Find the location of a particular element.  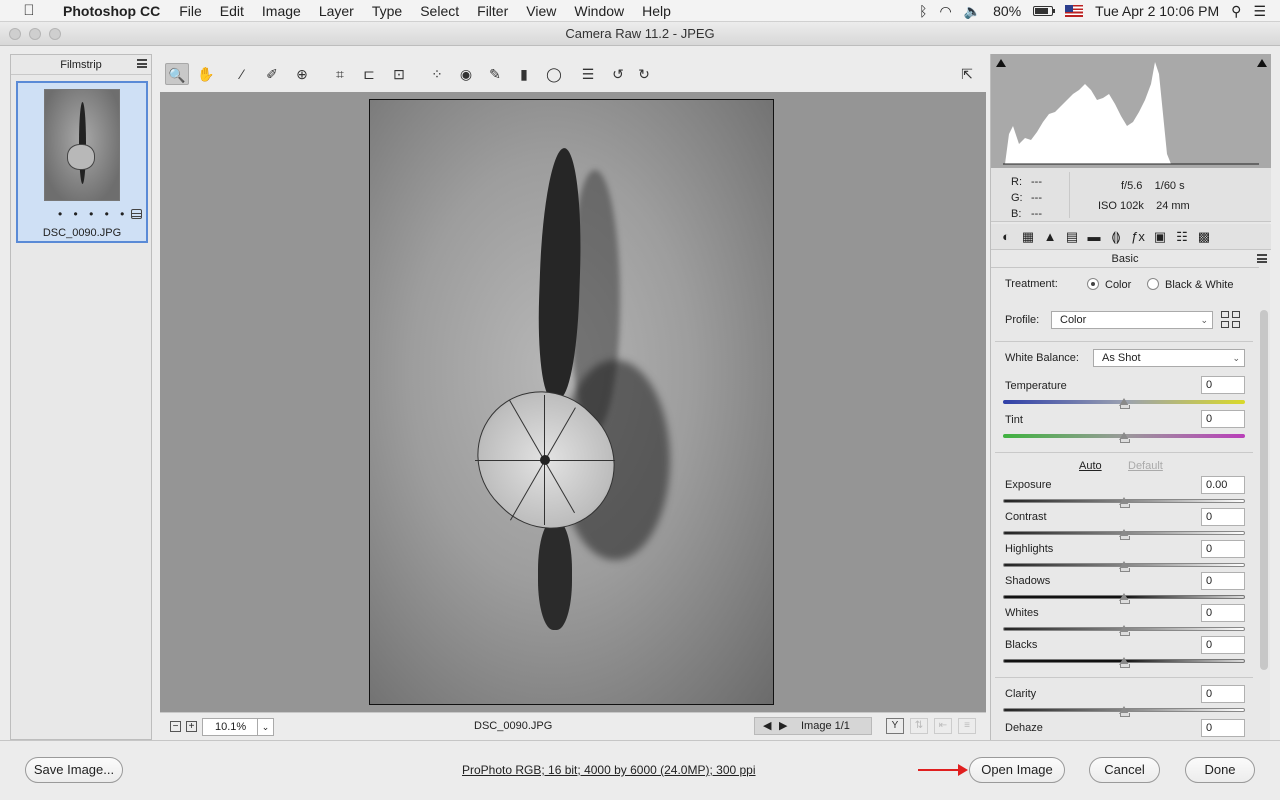

targeted-adjustment-tool-icon: ⊕ is located at coordinates (302, 74).